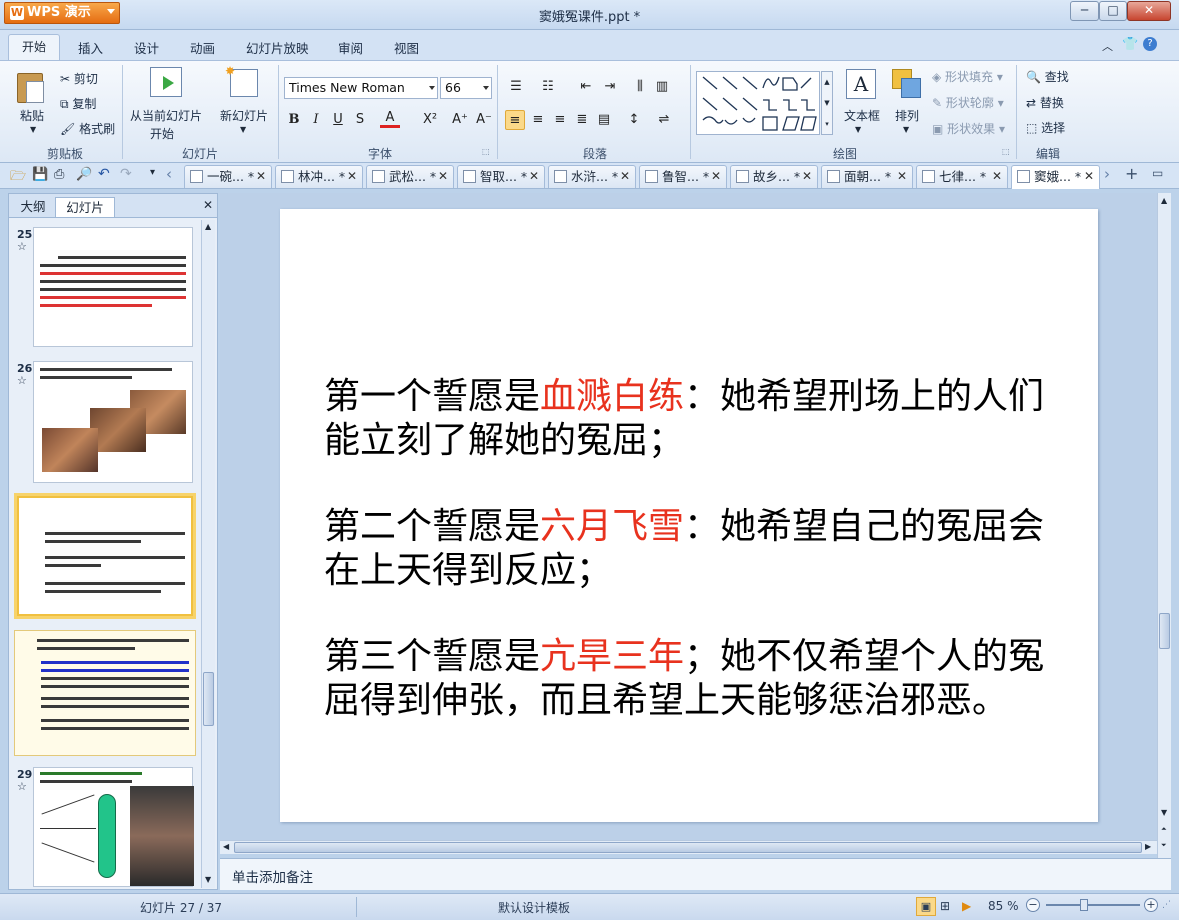 The image size is (1179, 920). Describe the element at coordinates (1164, 845) in the screenshot. I see `next-slide-icon: ⏷` at that location.